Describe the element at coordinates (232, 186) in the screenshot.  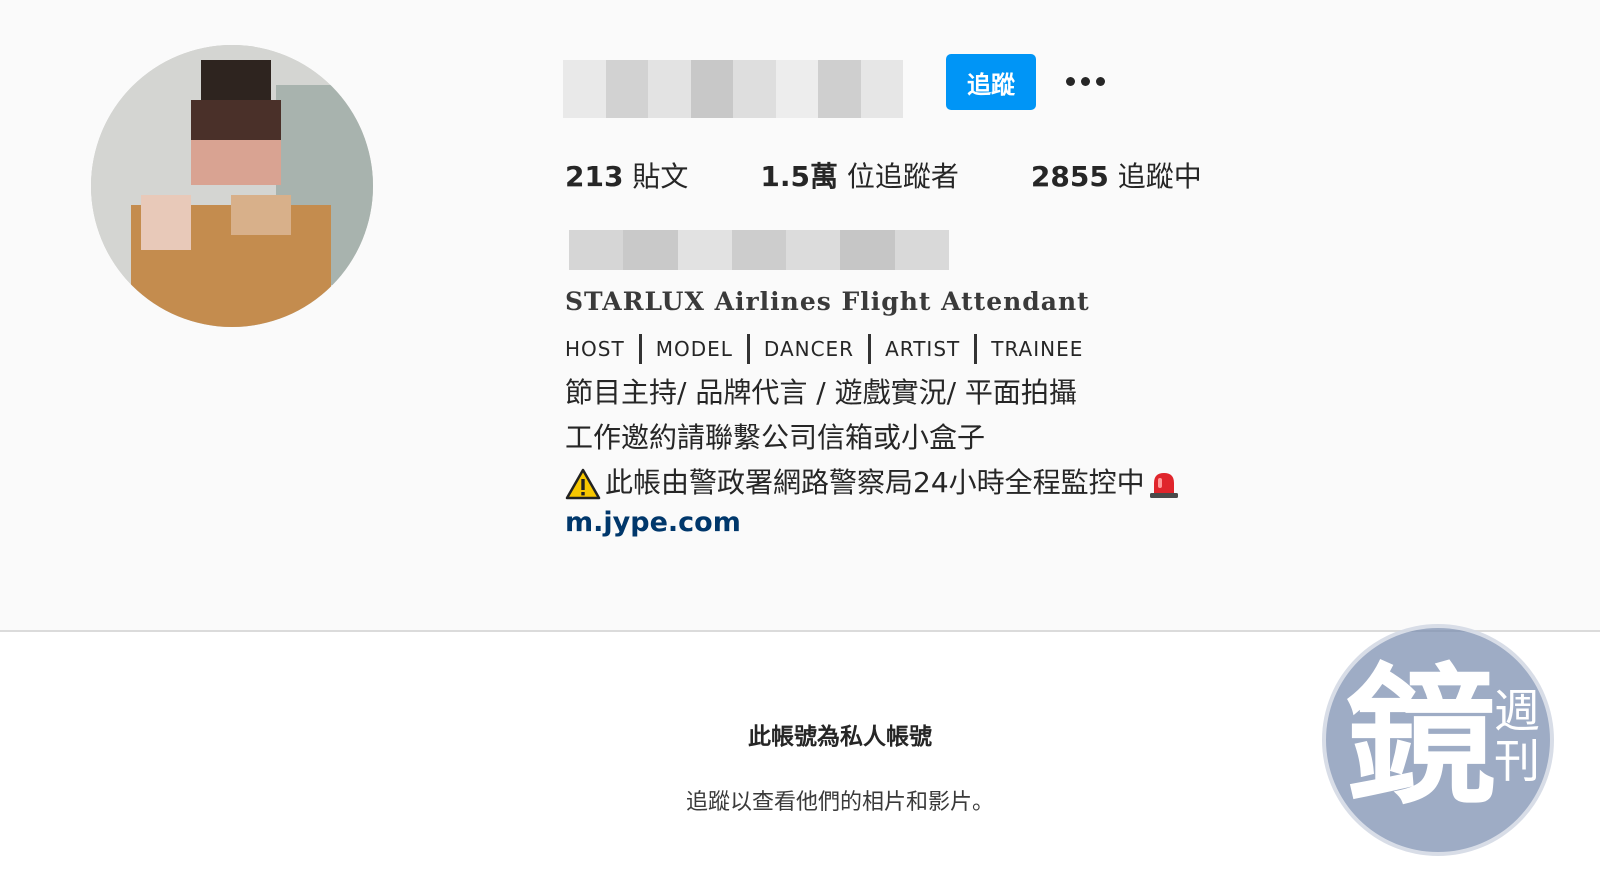
I see `profile-avatar` at that location.